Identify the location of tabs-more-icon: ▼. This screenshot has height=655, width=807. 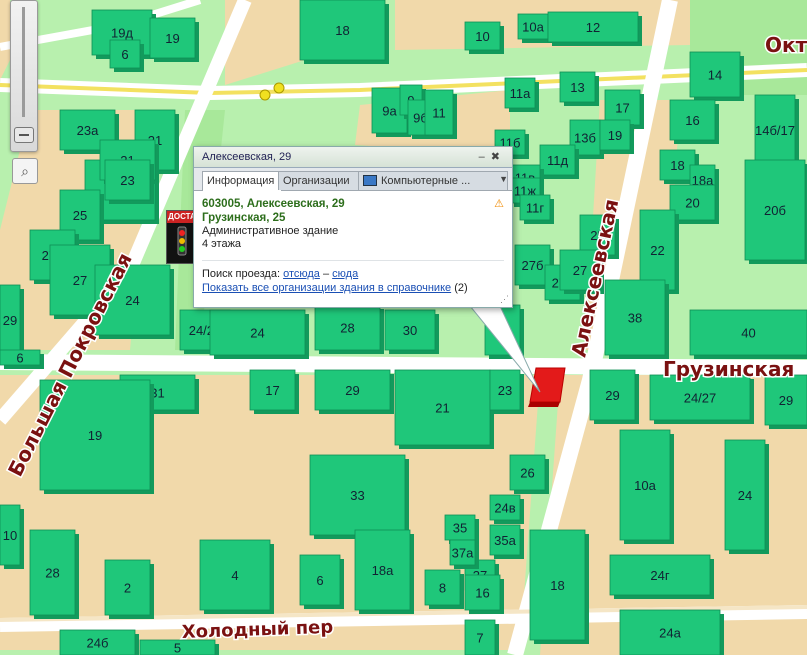
(503, 179).